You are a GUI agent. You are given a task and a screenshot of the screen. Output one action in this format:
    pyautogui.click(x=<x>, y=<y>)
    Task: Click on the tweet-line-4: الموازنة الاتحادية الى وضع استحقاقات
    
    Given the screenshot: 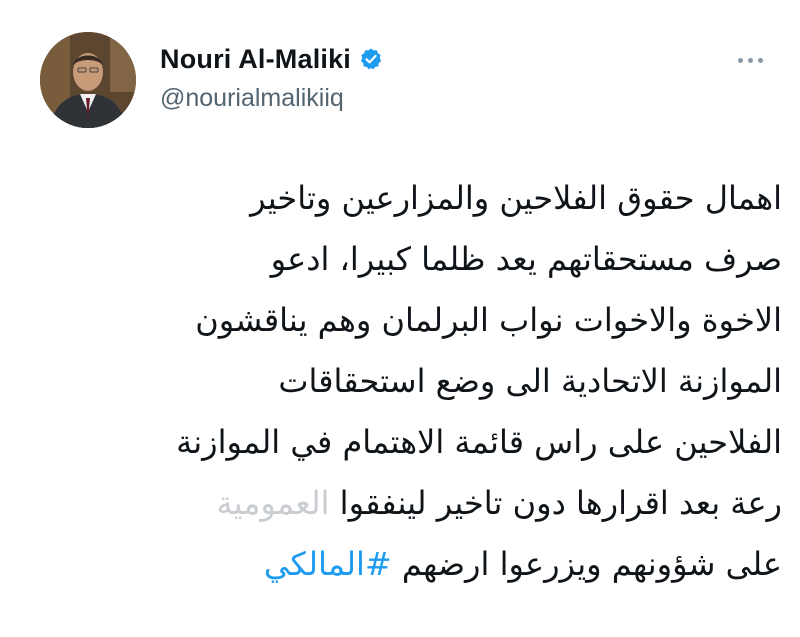 What is the action you would take?
    pyautogui.click(x=530, y=381)
    